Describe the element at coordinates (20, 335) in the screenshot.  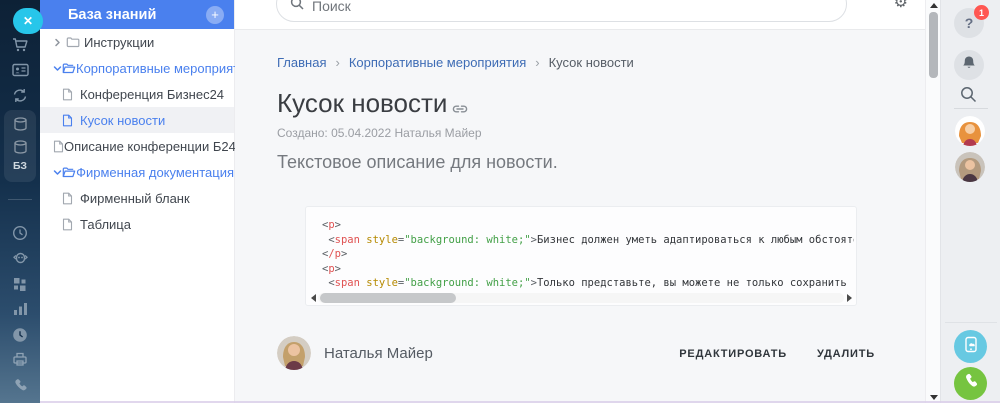
I see `time-icon` at that location.